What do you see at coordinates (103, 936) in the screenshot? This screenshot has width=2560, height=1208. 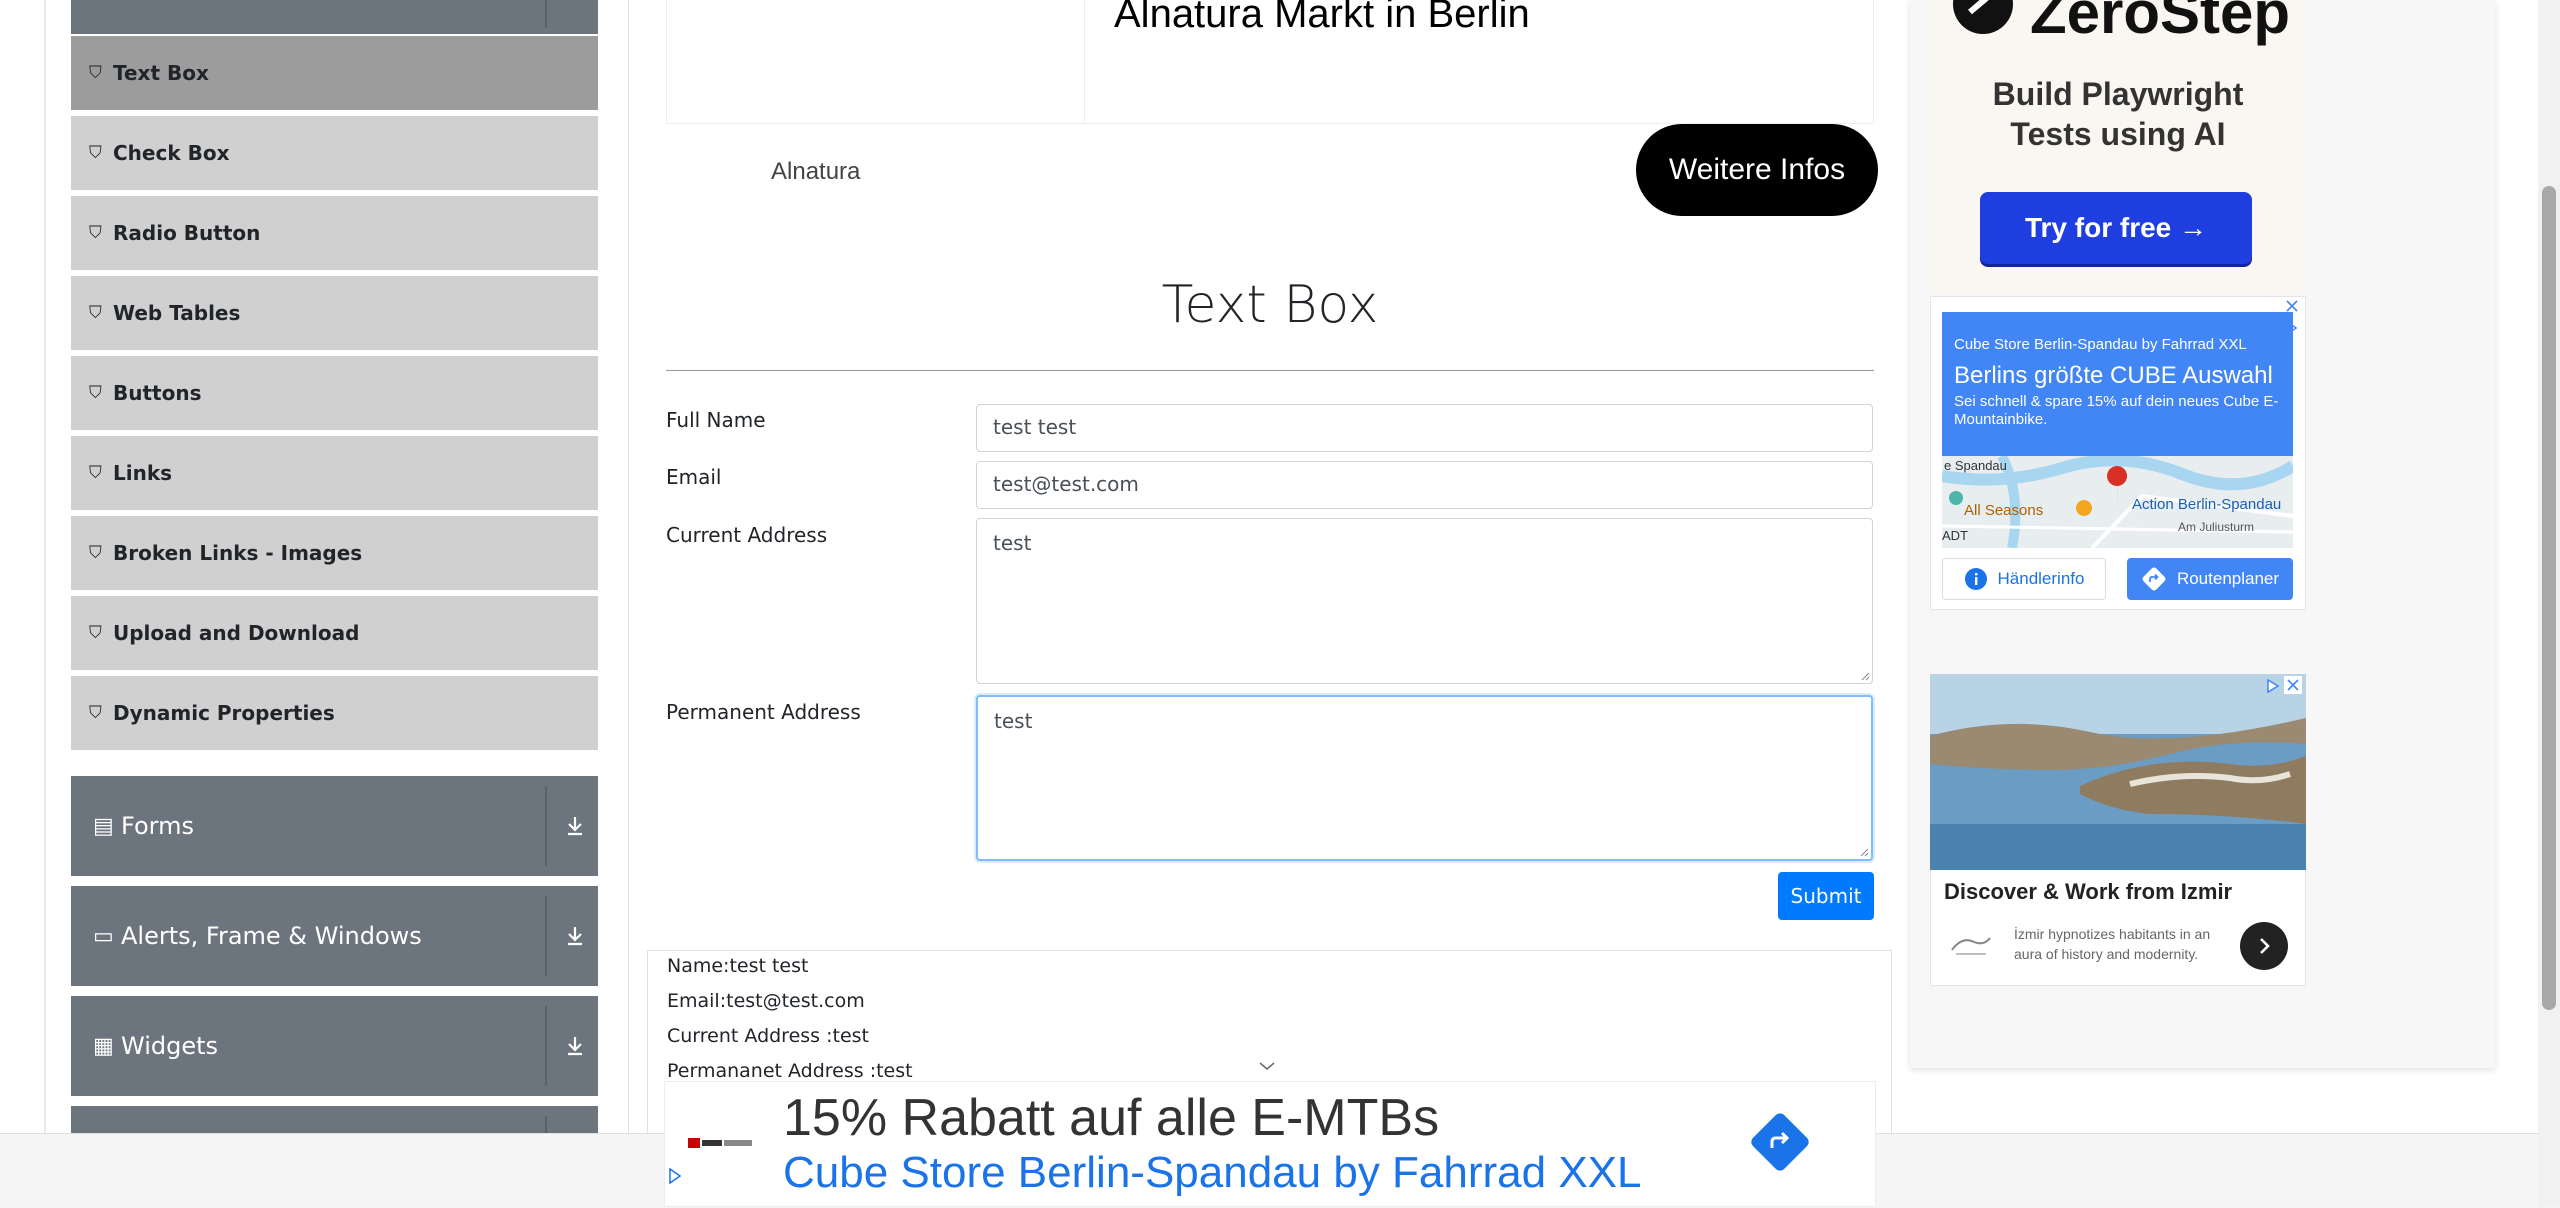 I see `window-icon: ▭` at bounding box center [103, 936].